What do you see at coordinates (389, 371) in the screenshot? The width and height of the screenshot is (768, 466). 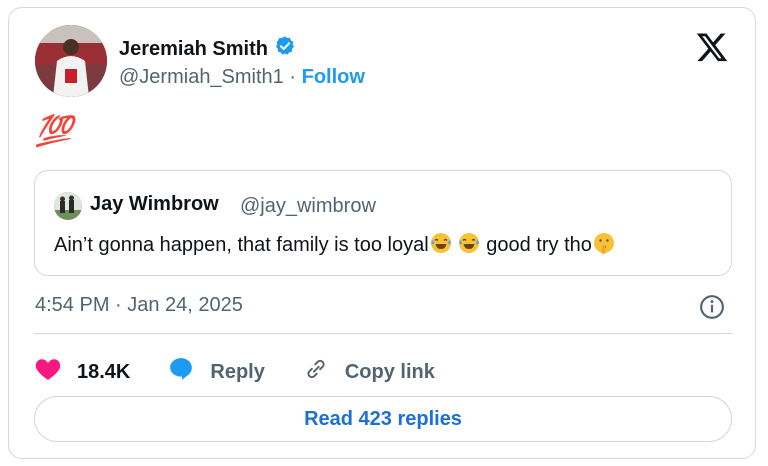 I see `copy-link-label: Copy link` at bounding box center [389, 371].